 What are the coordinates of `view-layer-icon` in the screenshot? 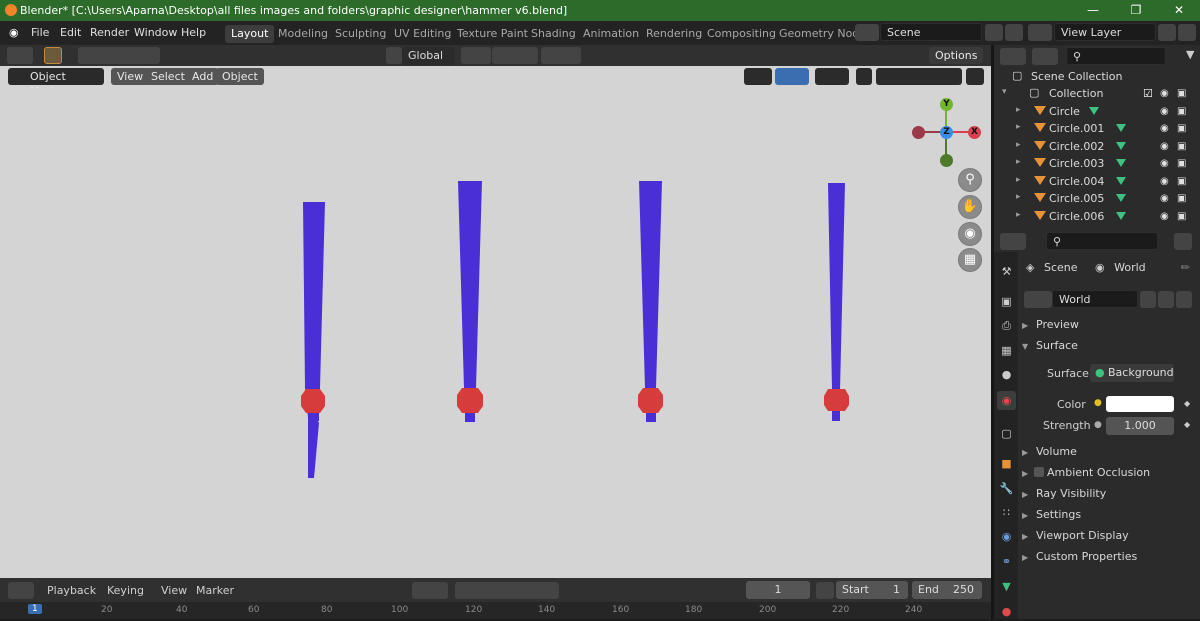 It's located at (1040, 32).